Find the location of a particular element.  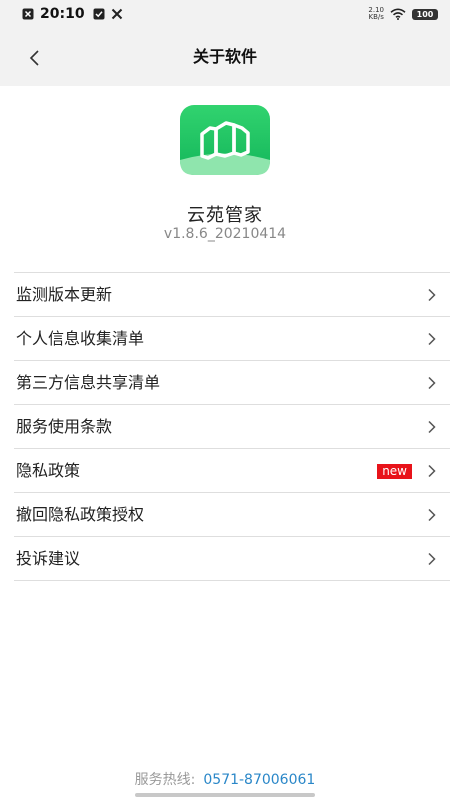

menu-item-check-update: 监测版本更新 is located at coordinates (232, 295).